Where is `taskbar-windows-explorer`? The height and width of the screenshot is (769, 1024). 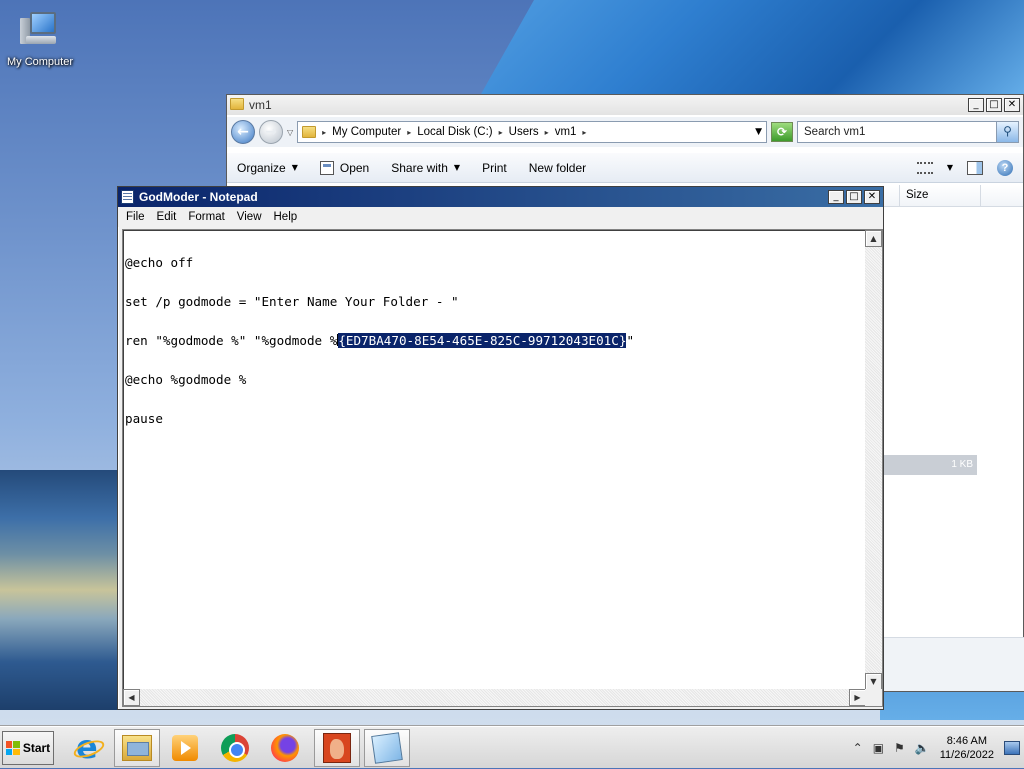
taskbar-windows-explorer is located at coordinates (137, 748).